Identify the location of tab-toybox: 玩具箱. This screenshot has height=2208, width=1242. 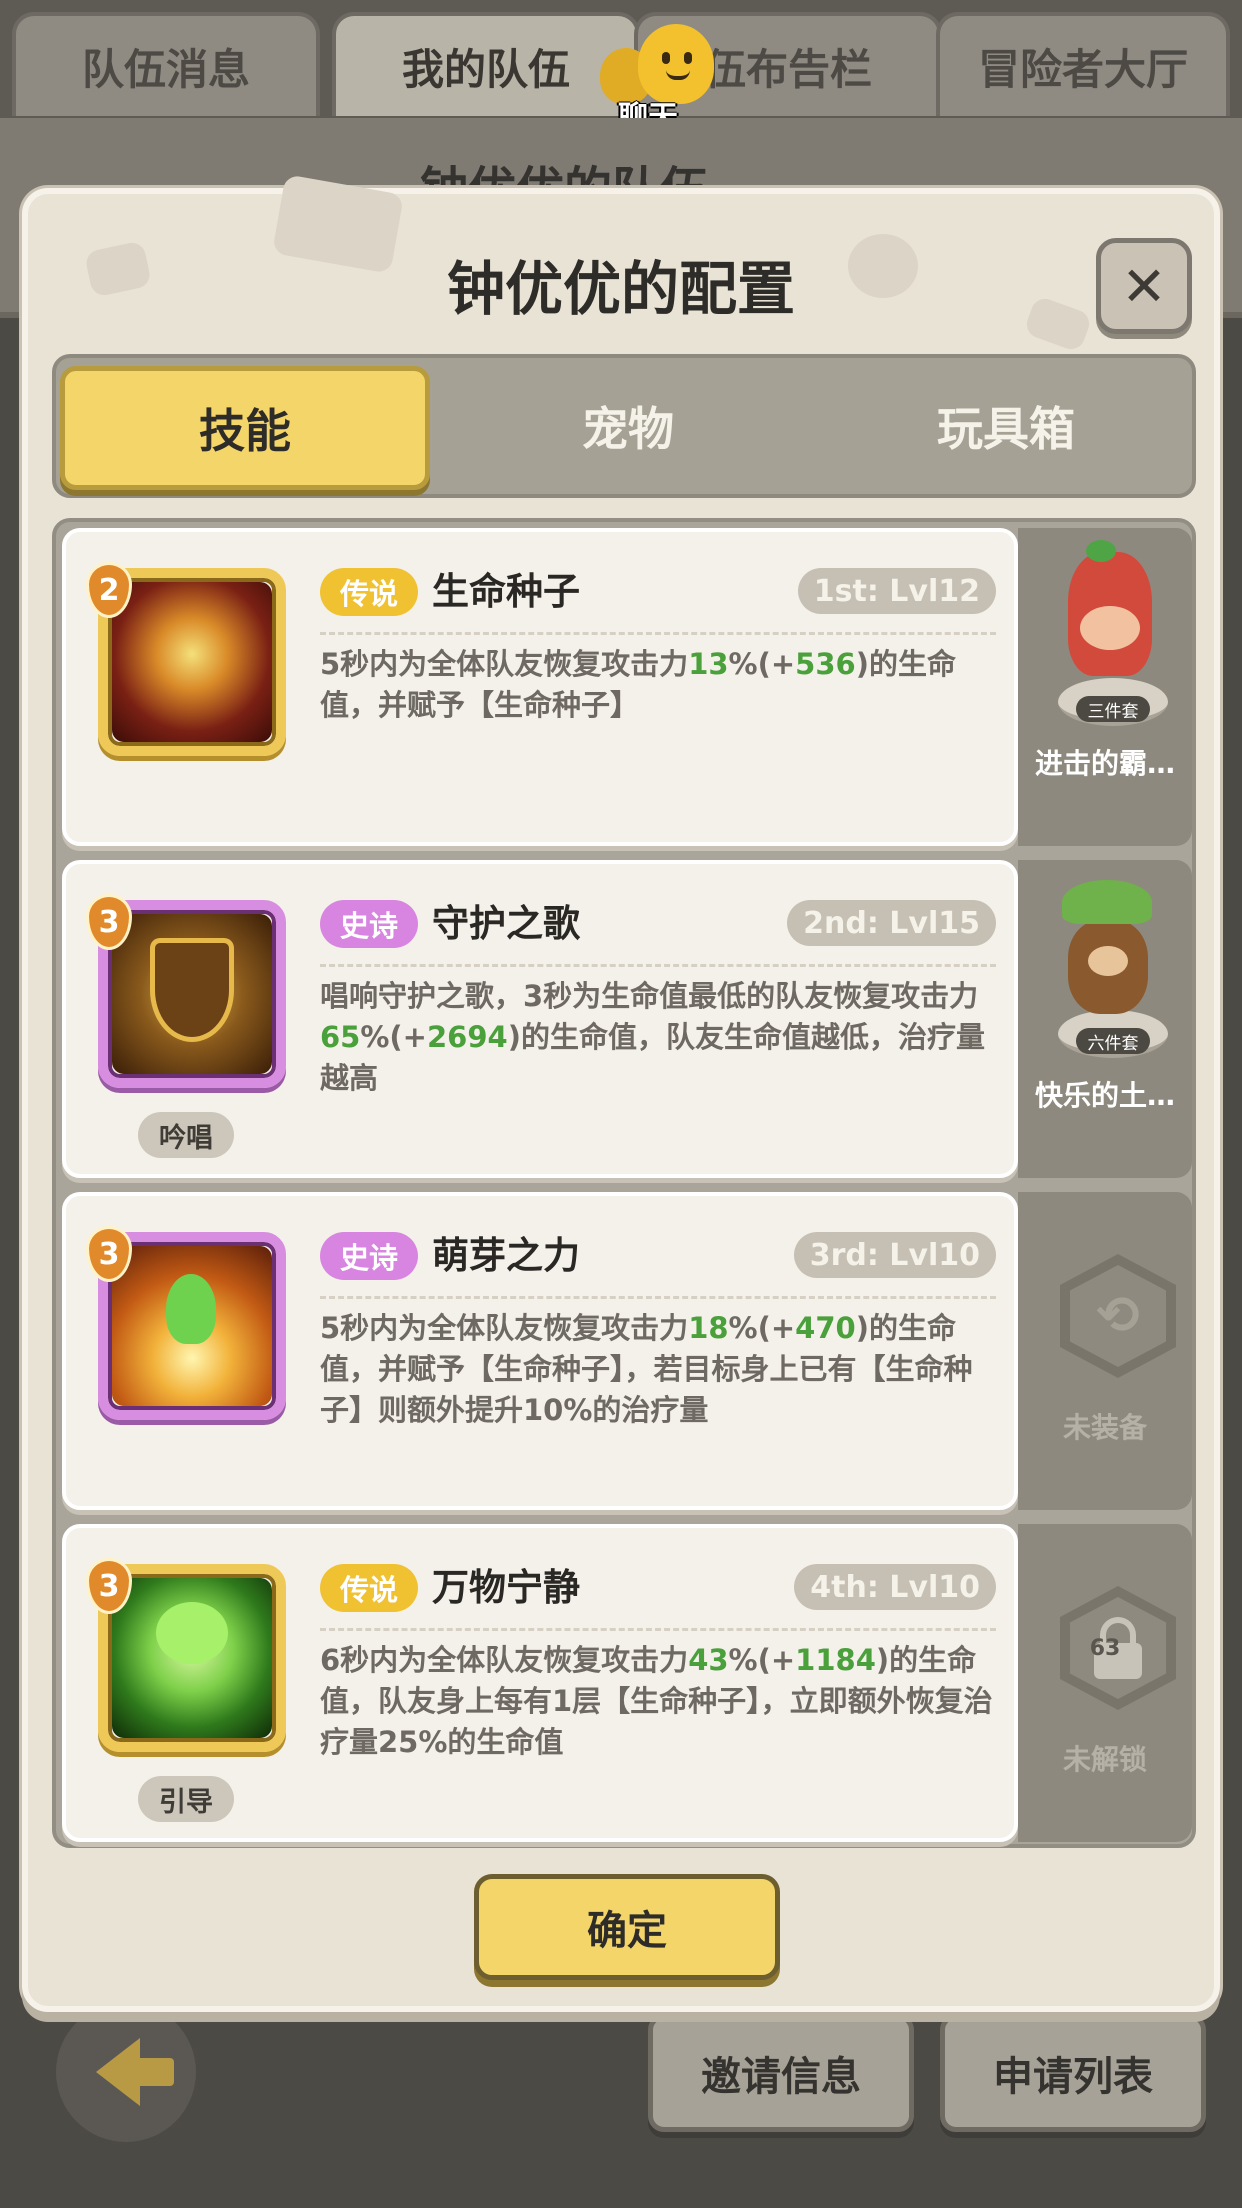
(1006, 426).